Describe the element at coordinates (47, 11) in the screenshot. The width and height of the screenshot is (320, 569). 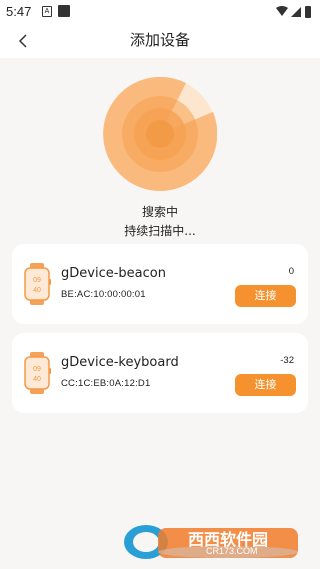
I see `notification-a-icon: A` at that location.